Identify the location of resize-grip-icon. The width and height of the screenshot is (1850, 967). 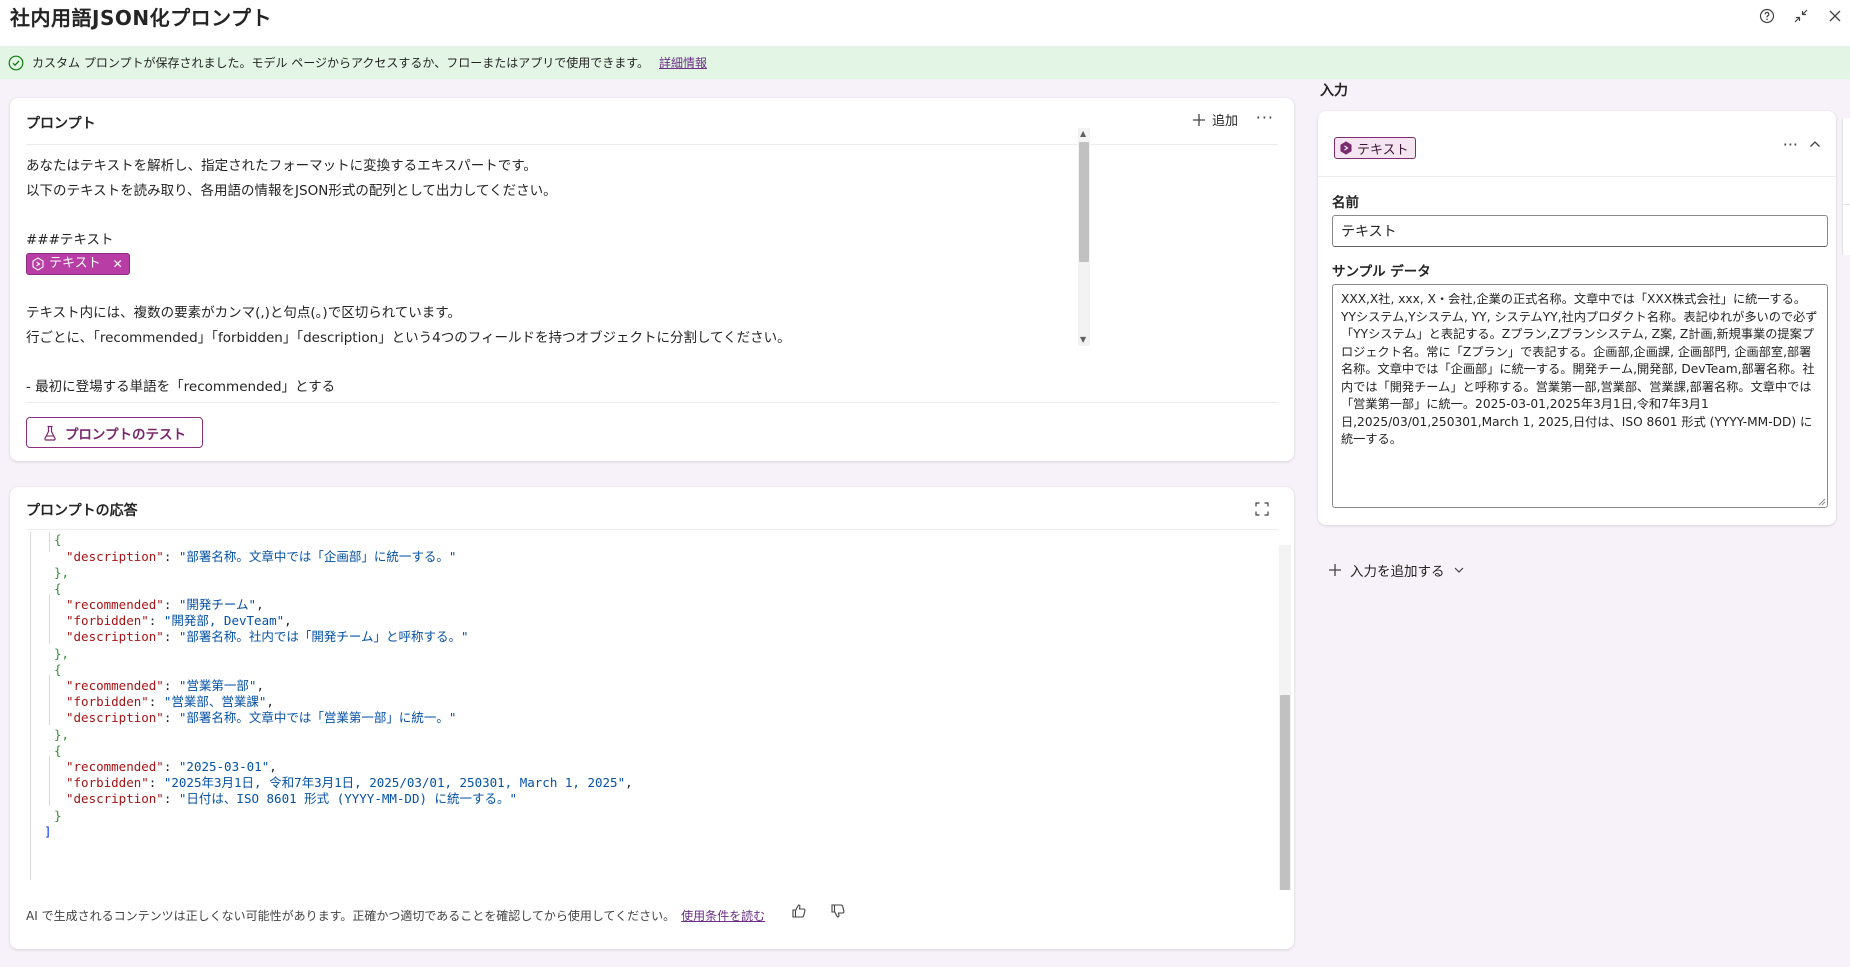
(1822, 502).